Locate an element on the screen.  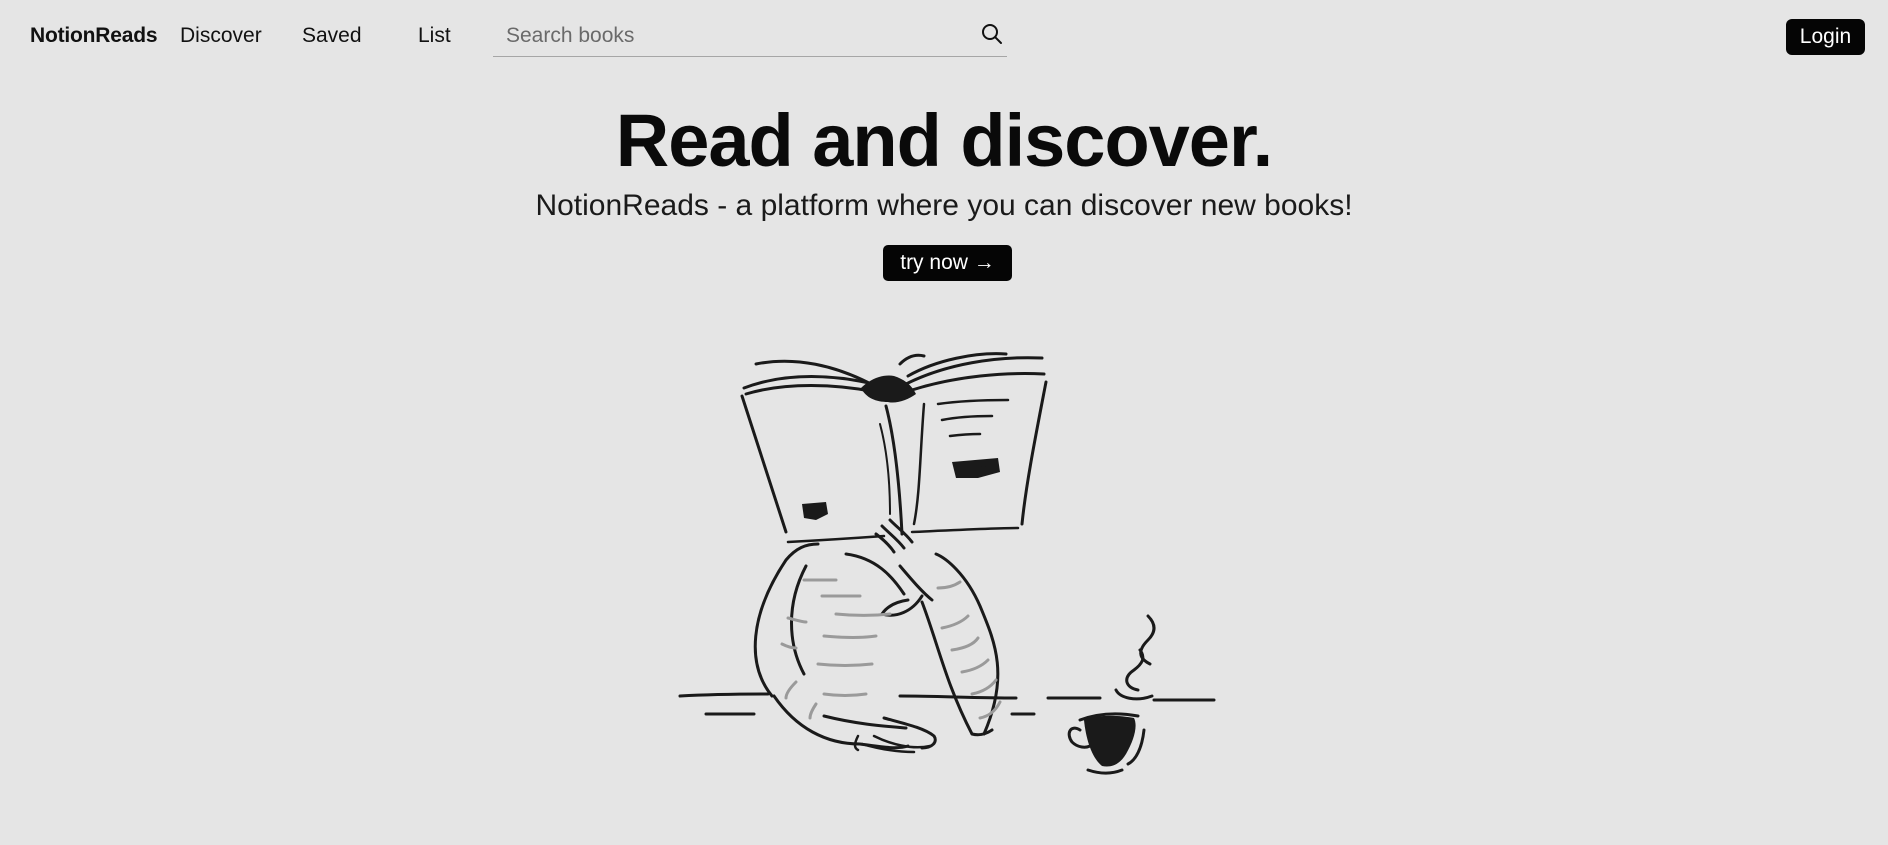
brand-logo: NotionReads is located at coordinates (94, 36).